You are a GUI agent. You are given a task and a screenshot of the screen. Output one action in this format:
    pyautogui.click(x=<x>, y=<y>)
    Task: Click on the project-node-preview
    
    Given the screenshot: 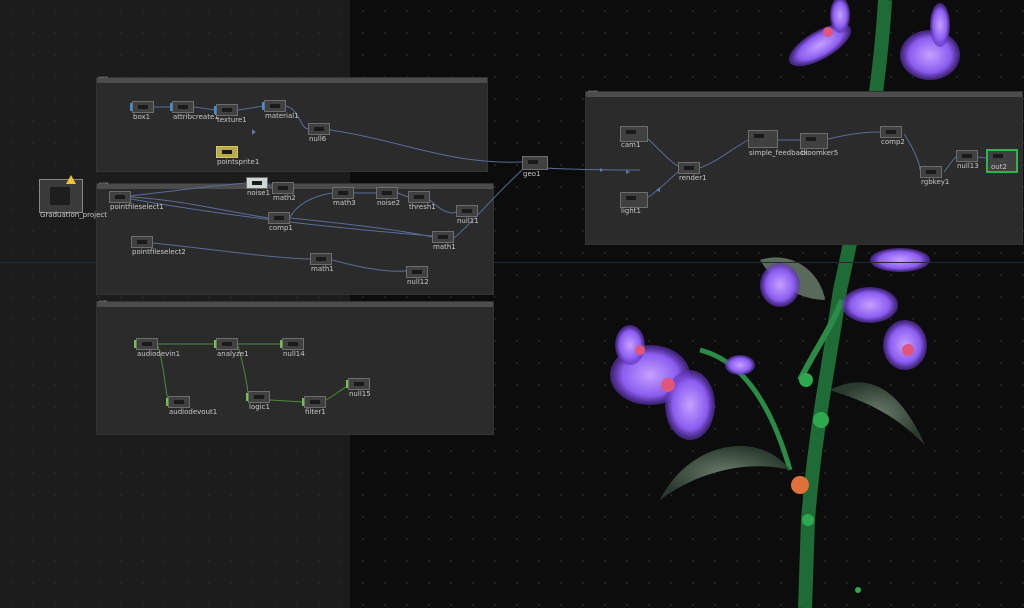 What is the action you would take?
    pyautogui.click(x=60, y=196)
    